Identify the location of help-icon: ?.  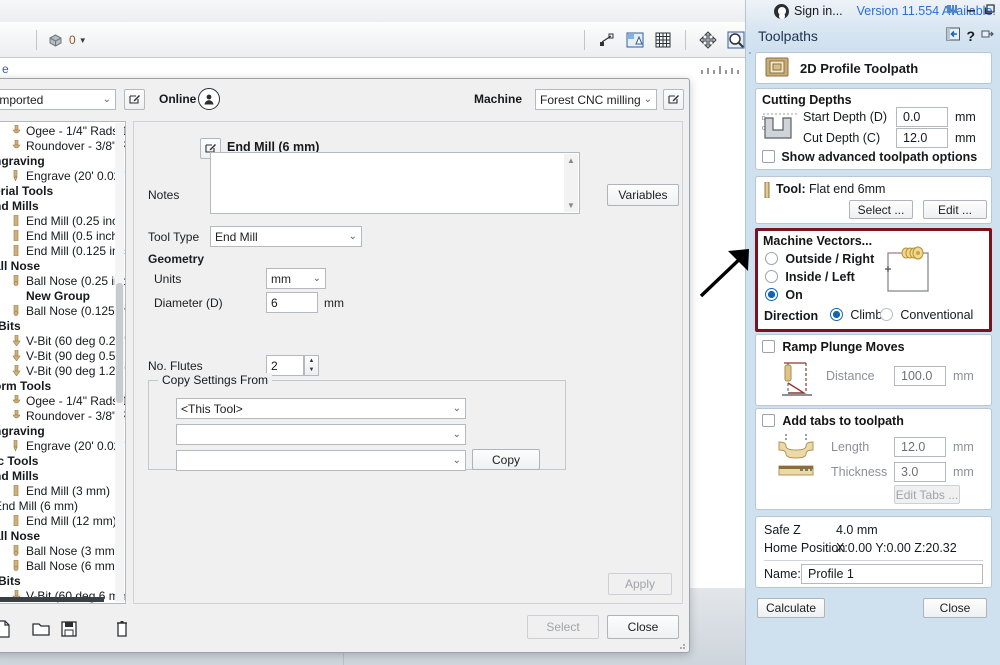
(970, 36).